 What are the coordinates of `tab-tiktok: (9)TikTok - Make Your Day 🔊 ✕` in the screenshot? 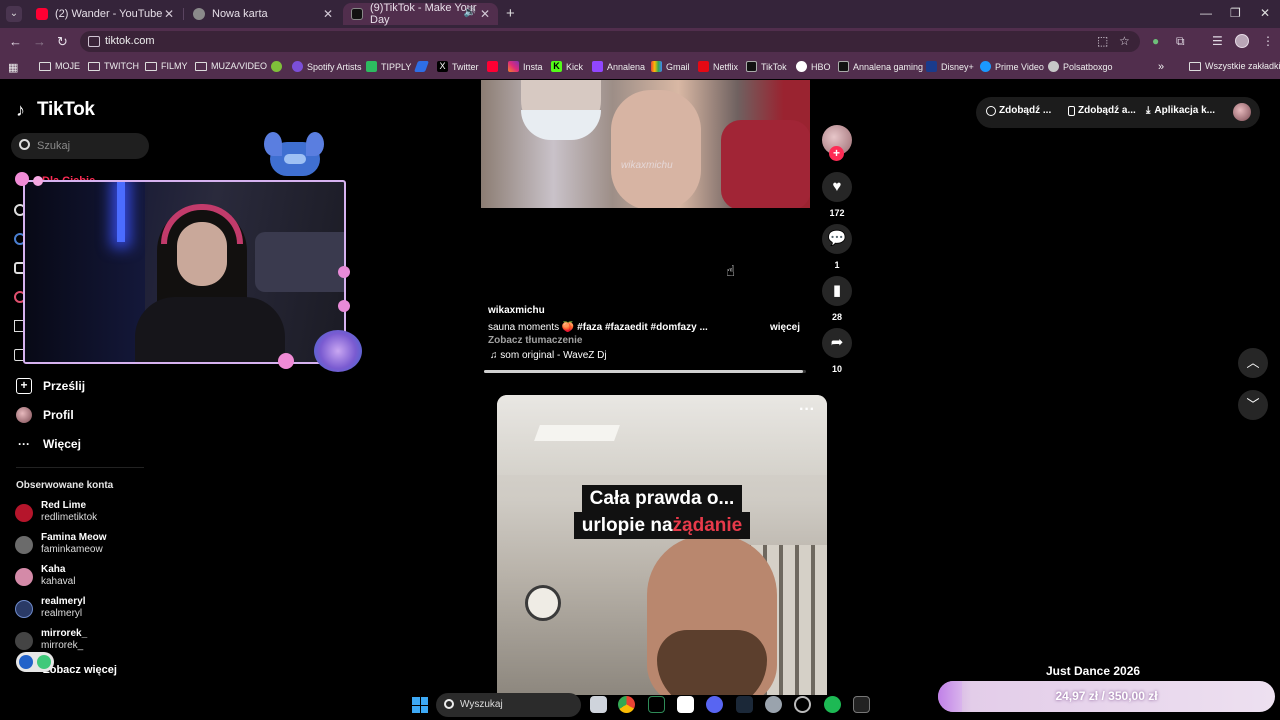 It's located at (420, 14).